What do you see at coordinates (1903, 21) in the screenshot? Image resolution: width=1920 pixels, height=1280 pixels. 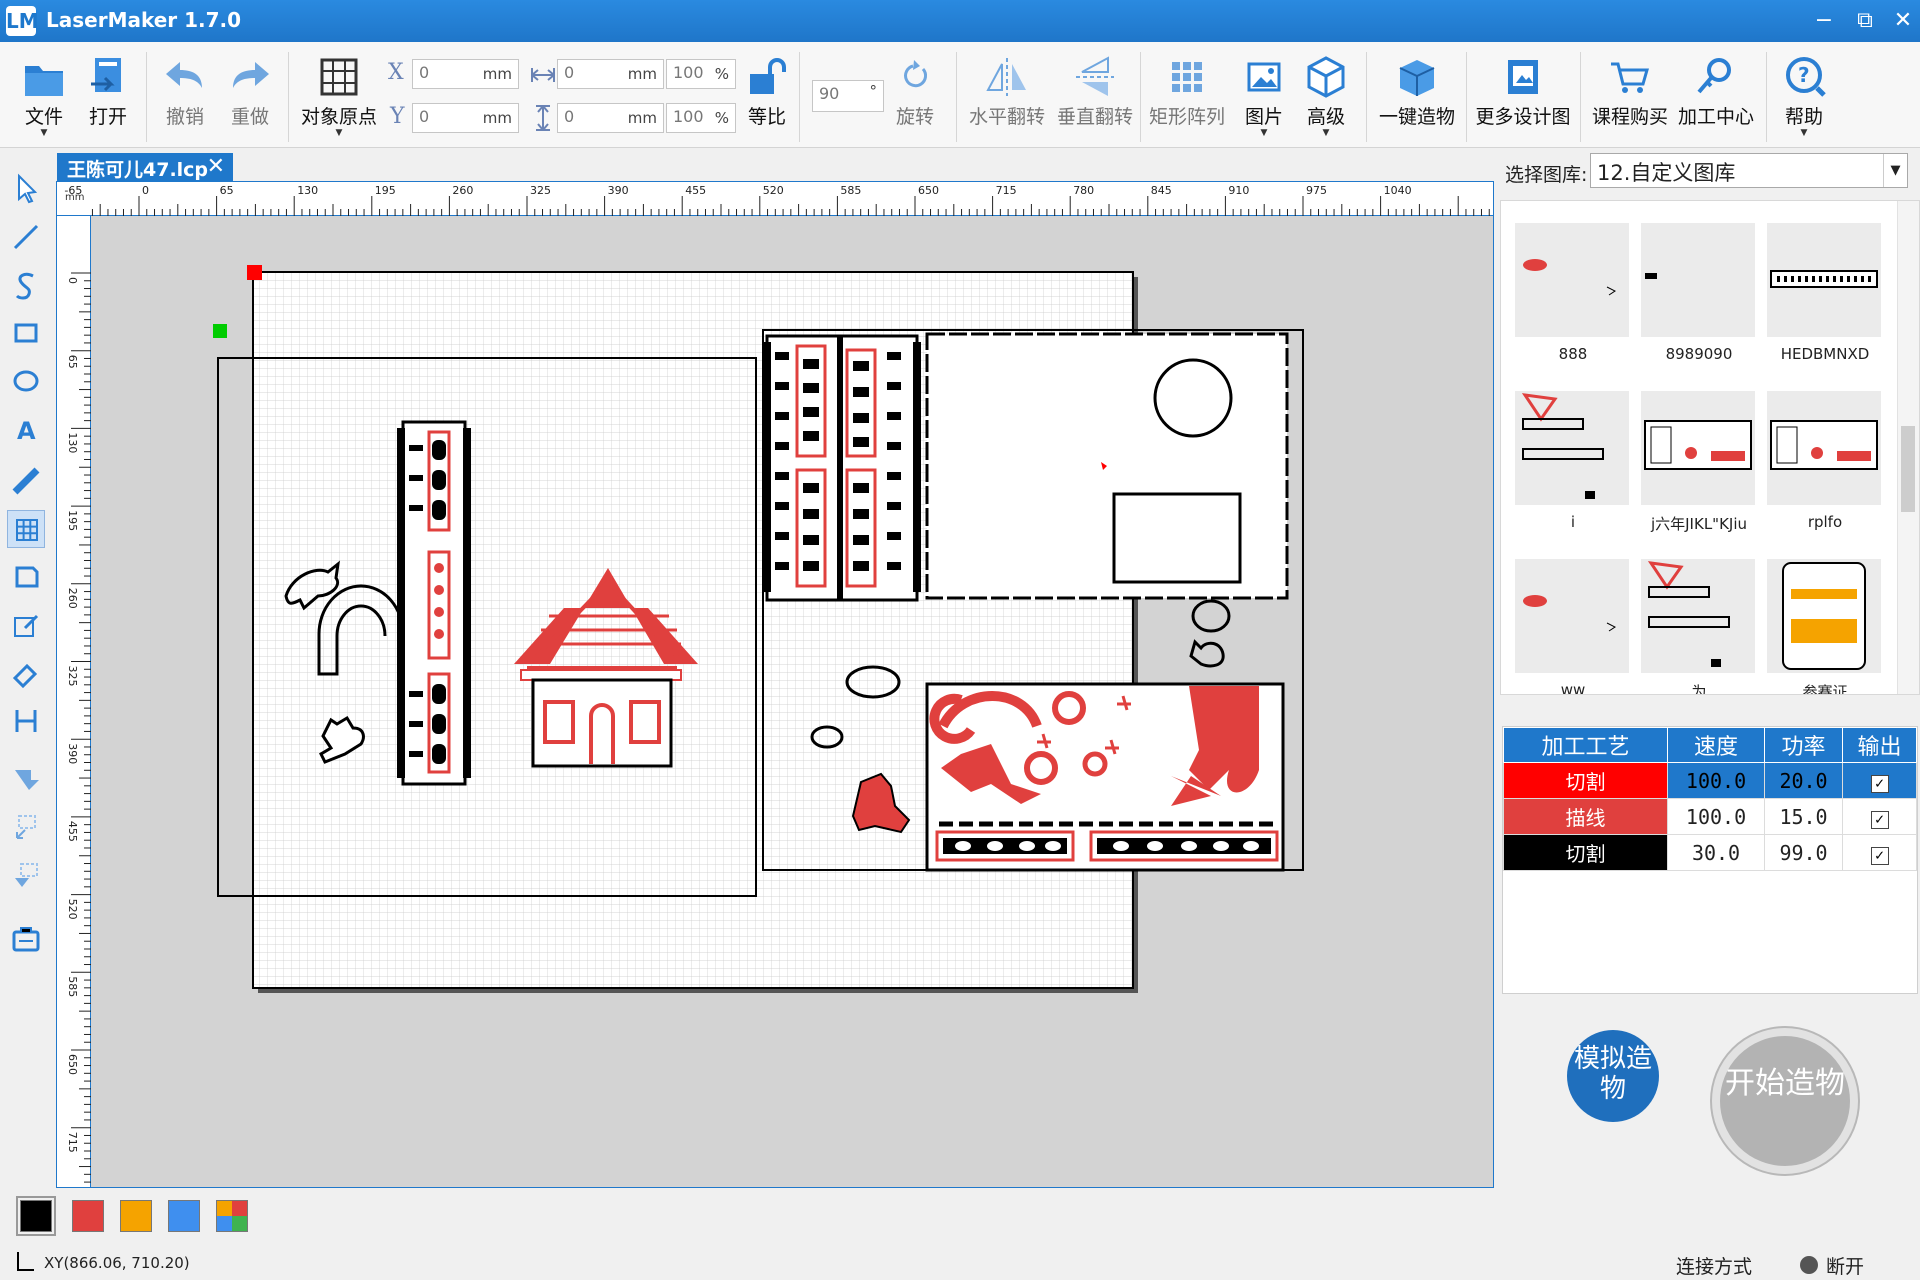 I see `close-button: ✕` at bounding box center [1903, 21].